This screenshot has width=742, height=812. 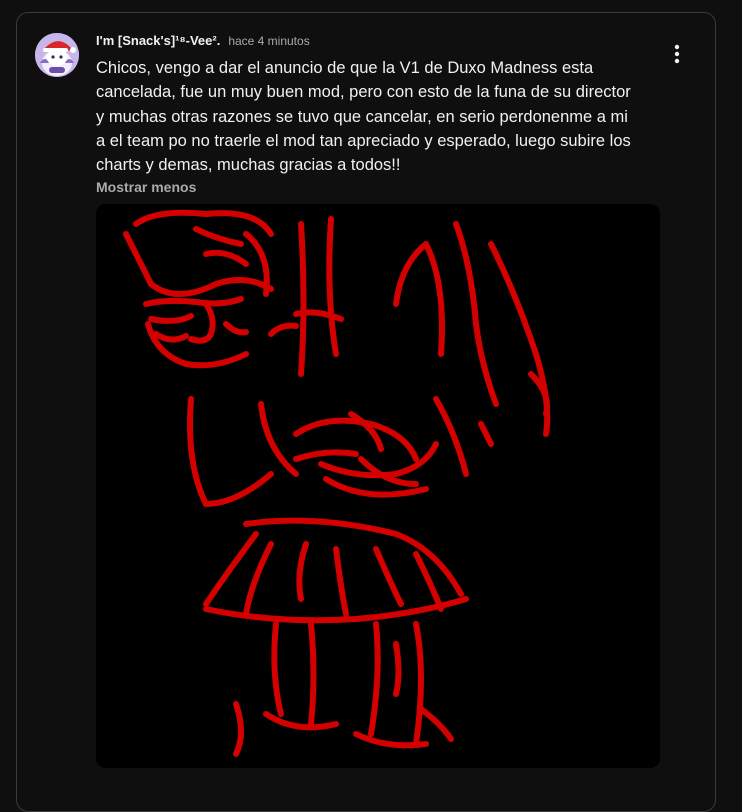 I want to click on post-header: I'm [Snack's]¹⁸-Vee². hace 4 minutos, so click(x=203, y=42).